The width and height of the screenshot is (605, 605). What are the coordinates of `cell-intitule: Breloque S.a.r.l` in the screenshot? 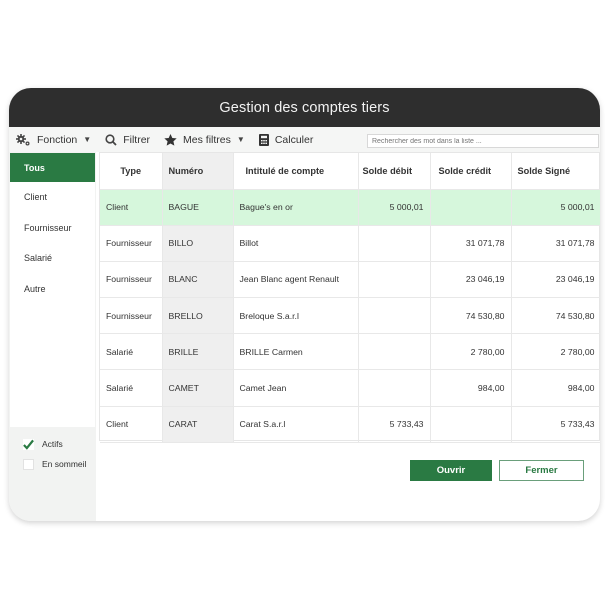 It's located at (296, 316).